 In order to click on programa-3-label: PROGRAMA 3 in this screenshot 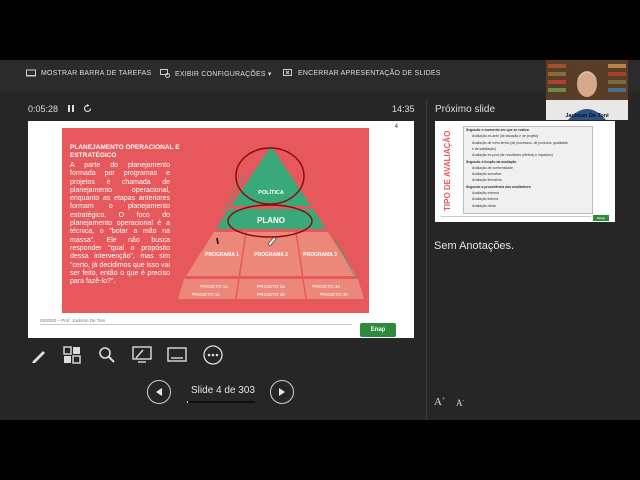, I will do `click(320, 255)`.